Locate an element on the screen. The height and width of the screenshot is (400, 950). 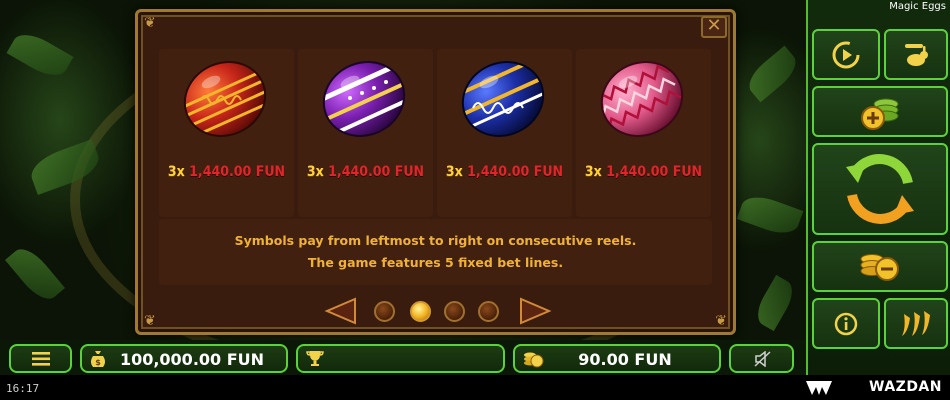
info-icon is located at coordinates (846, 323).